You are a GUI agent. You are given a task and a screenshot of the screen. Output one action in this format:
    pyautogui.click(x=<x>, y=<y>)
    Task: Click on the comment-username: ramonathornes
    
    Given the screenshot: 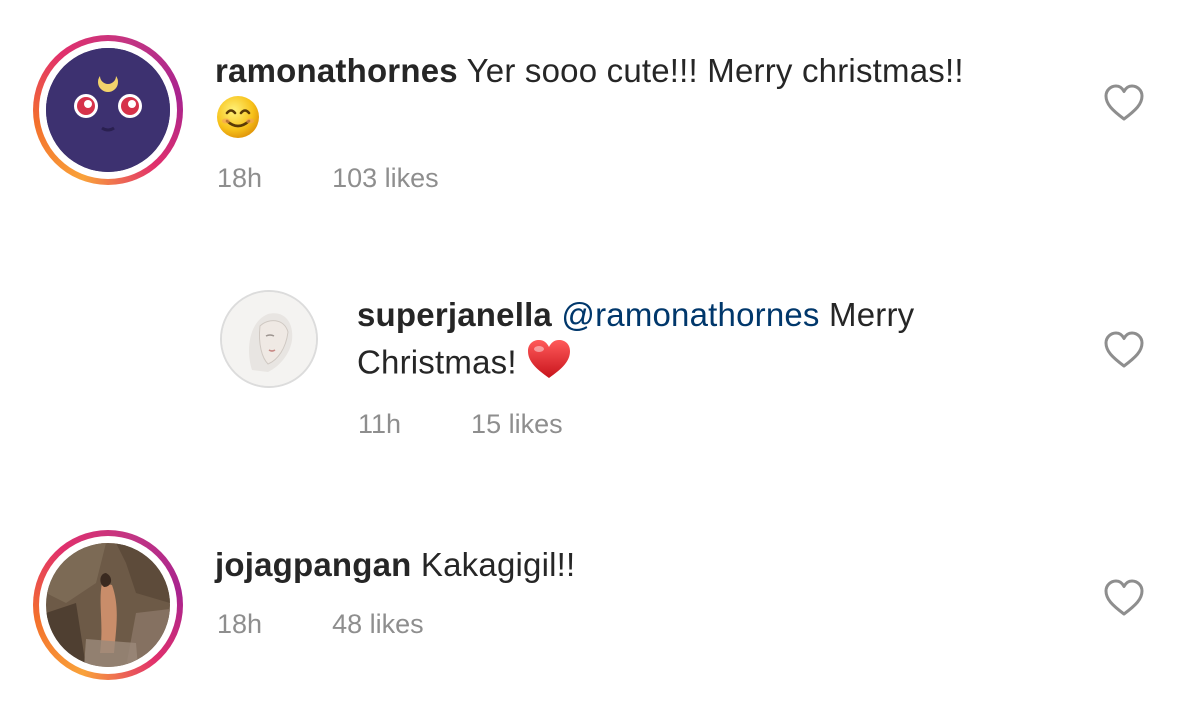 What is the action you would take?
    pyautogui.click(x=336, y=70)
    